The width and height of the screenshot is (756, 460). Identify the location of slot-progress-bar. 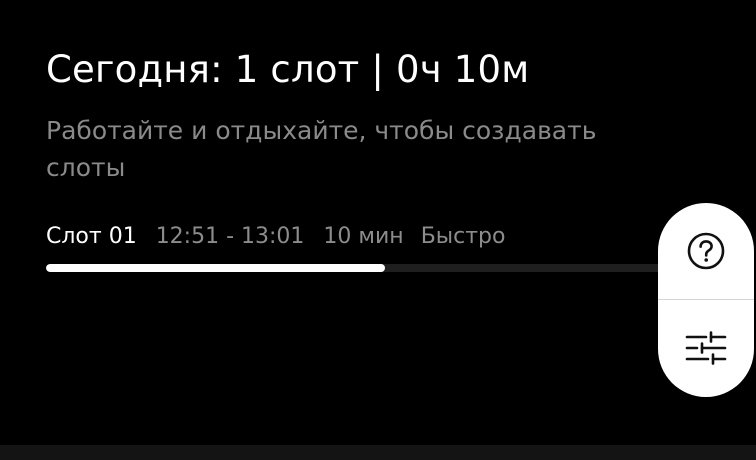
(366, 268).